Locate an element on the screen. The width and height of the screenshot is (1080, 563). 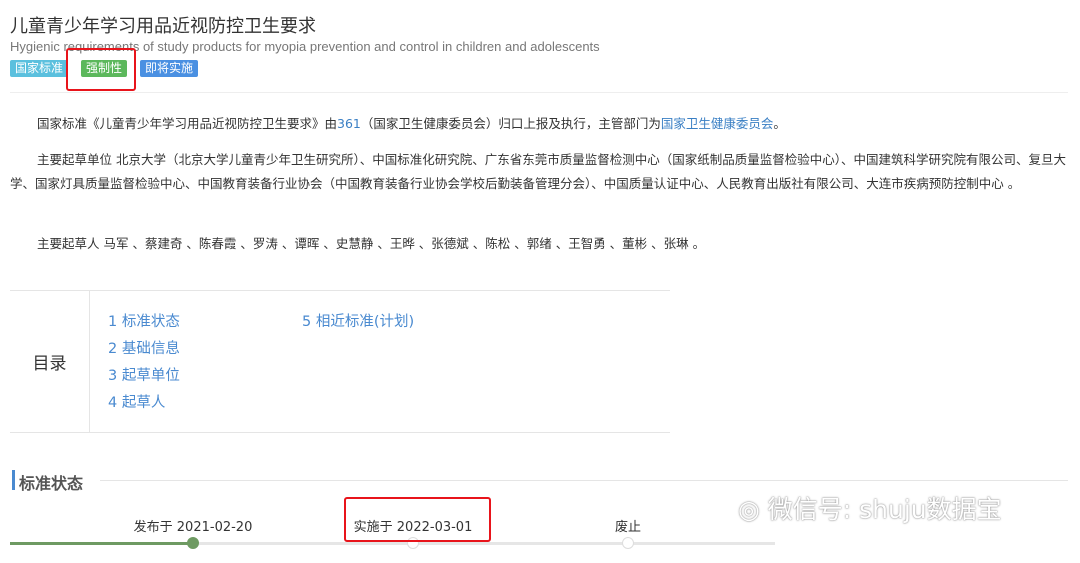
timeline-published: 发布于 2021-02-20 is located at coordinates (193, 527).